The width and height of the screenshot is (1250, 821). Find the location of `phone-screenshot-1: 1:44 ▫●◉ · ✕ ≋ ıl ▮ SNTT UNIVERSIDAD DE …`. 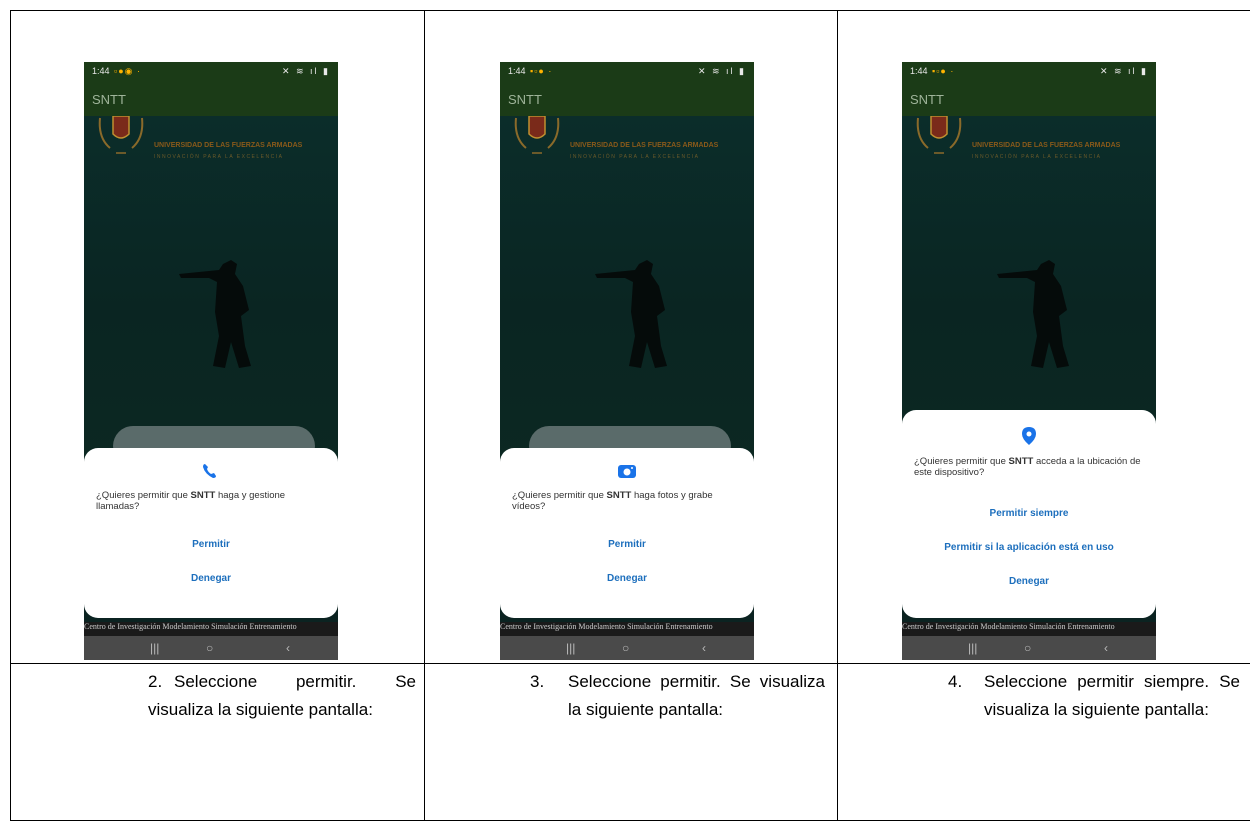

phone-screenshot-1: 1:44 ▫●◉ · ✕ ≋ ıl ▮ SNTT UNIVERSIDAD DE … is located at coordinates (211, 361).